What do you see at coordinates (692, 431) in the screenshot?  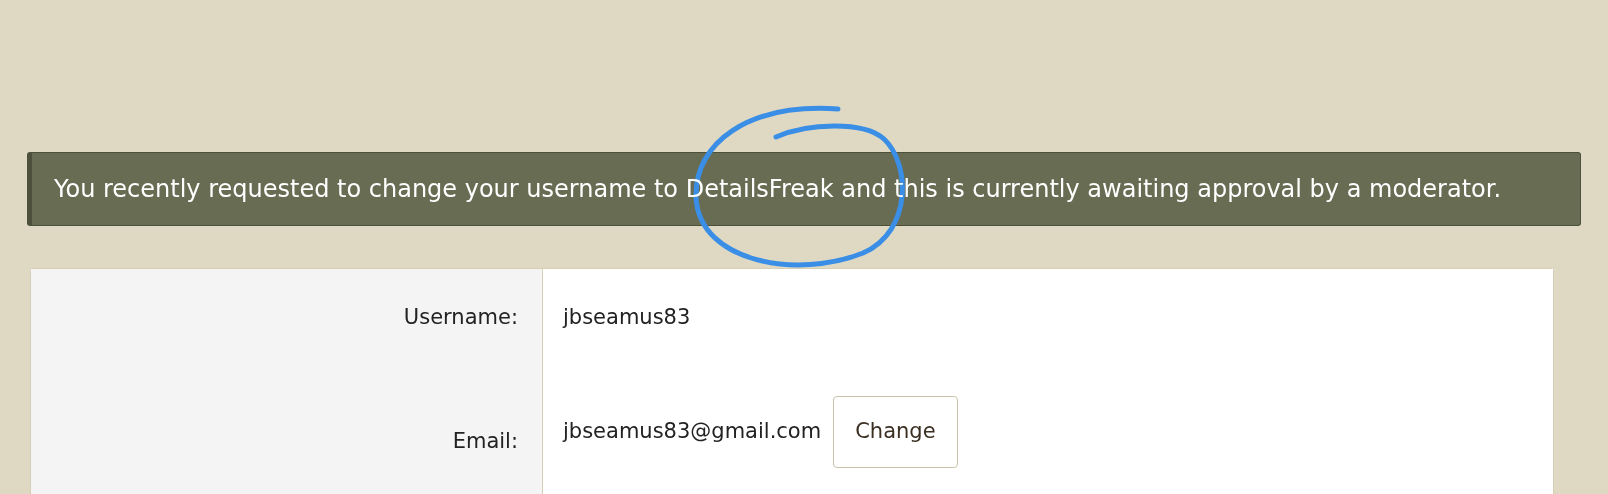 I see `field-value: jbseamus83@gmail.com` at bounding box center [692, 431].